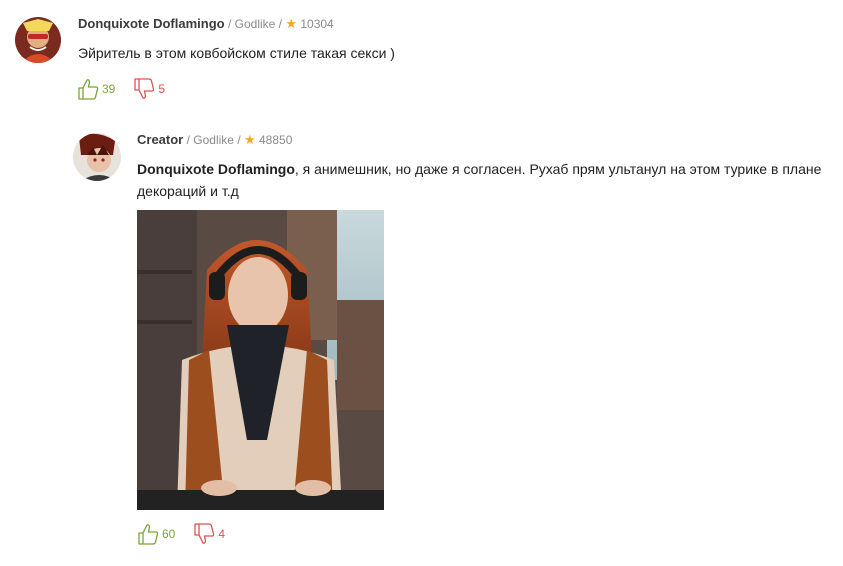 This screenshot has height=566, width=843. Describe the element at coordinates (204, 533) in the screenshot. I see `thumbs-down-icon` at that location.